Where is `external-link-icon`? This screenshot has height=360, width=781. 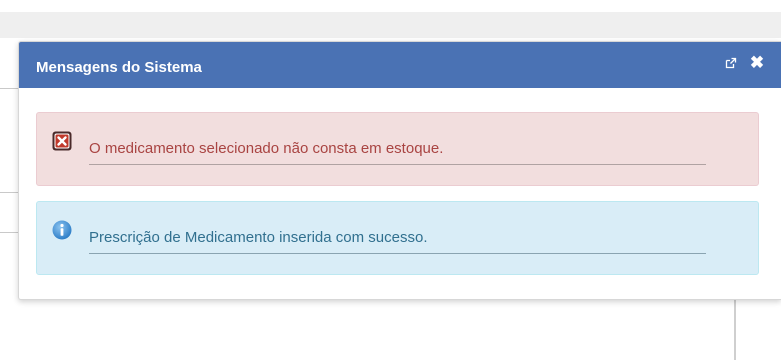 external-link-icon is located at coordinates (731, 63).